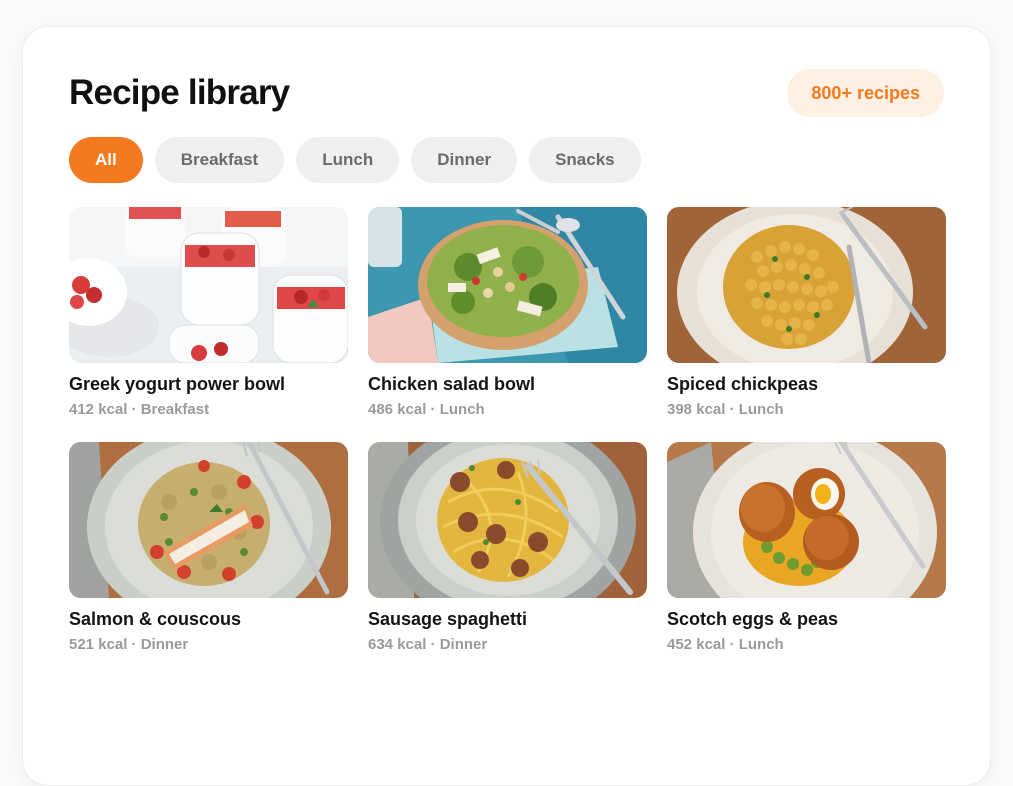 The height and width of the screenshot is (786, 1013). What do you see at coordinates (507, 285) in the screenshot?
I see `chicken-salad-photo` at bounding box center [507, 285].